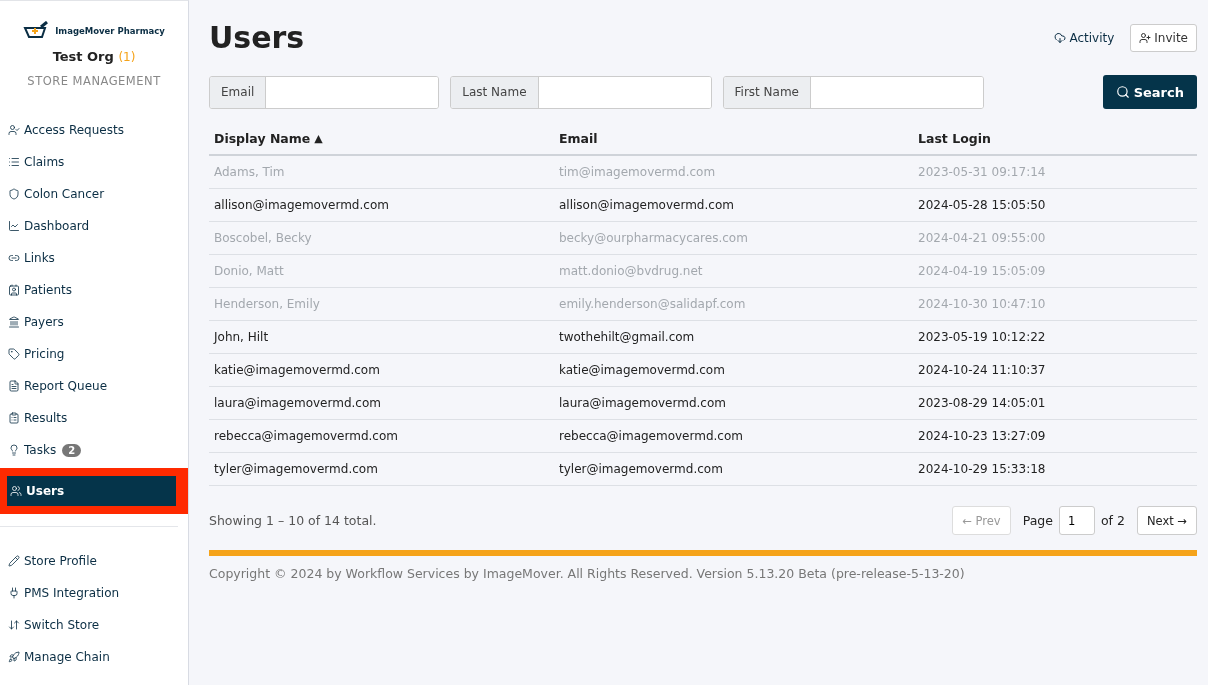  I want to click on sidebar-item: Claims, so click(94, 162).